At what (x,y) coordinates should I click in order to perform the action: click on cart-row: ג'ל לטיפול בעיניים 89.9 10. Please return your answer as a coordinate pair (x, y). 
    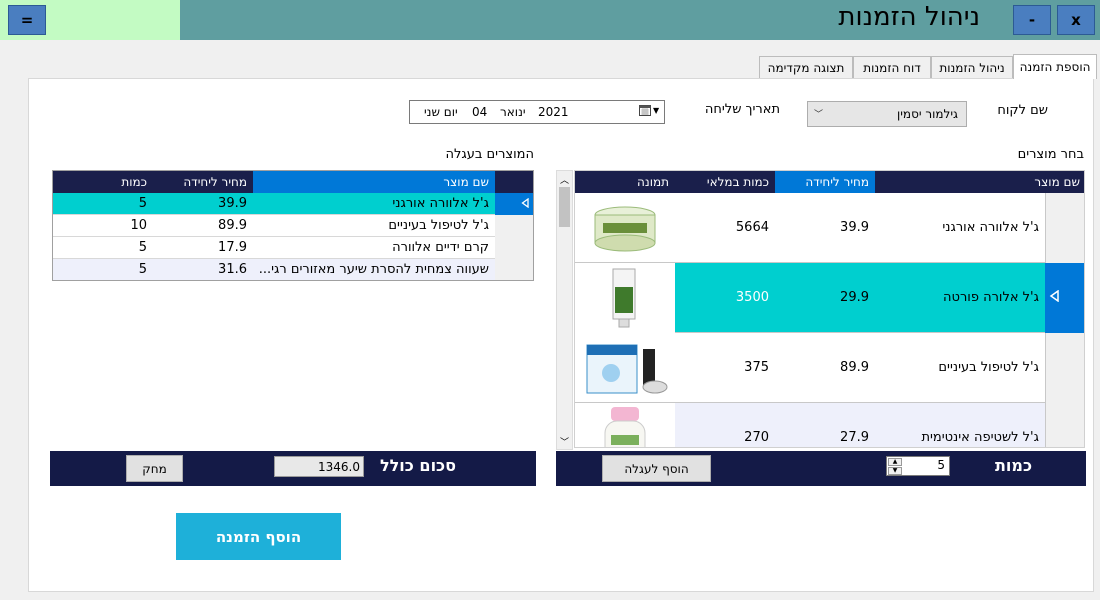
    Looking at the image, I should click on (293, 226).